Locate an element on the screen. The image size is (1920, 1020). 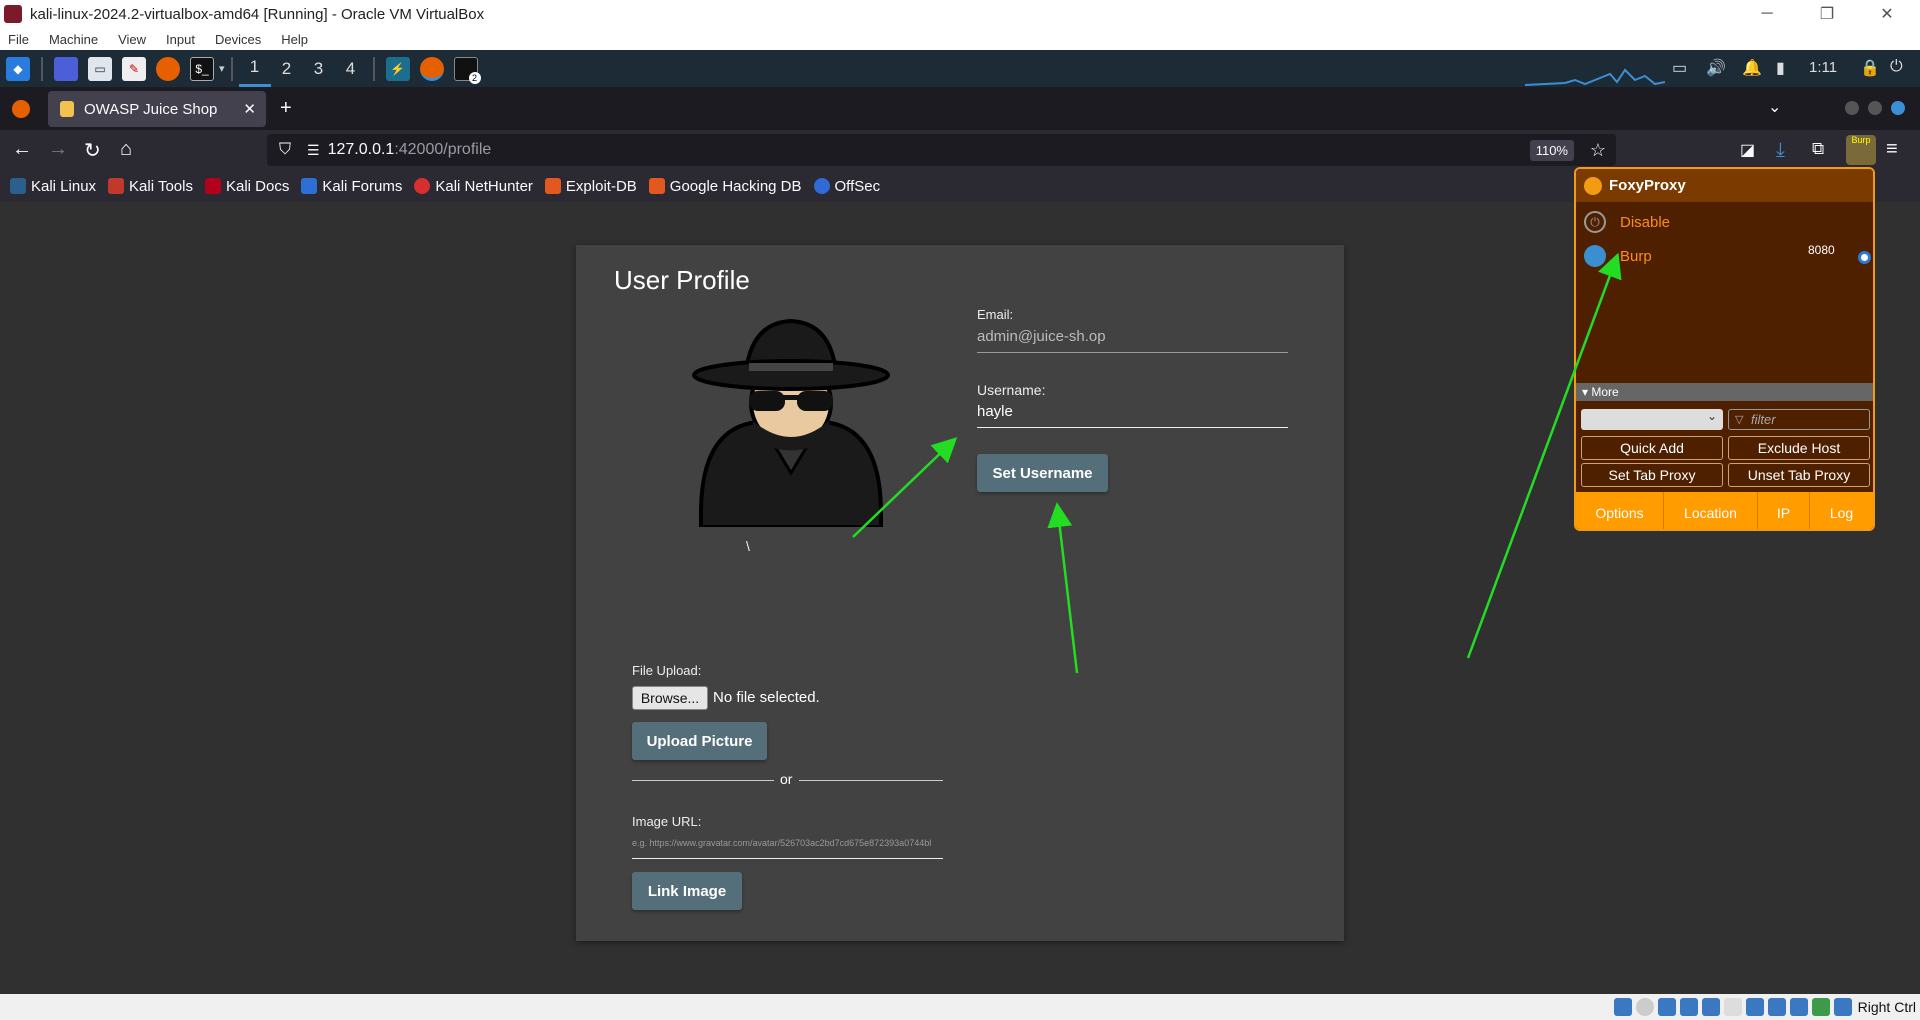
firefox-task-icon is located at coordinates (431, 68).